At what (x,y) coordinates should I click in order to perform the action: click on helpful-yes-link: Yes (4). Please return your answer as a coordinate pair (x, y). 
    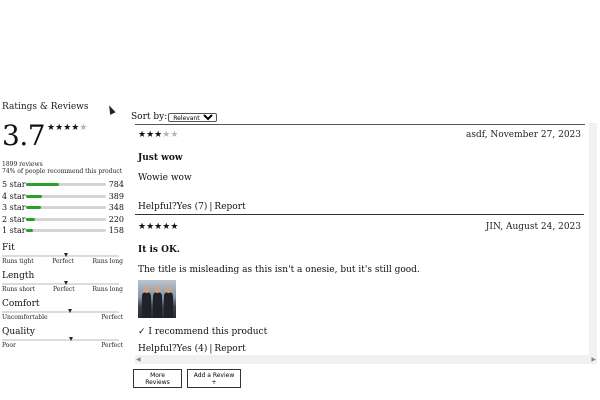
    Looking at the image, I should click on (192, 349).